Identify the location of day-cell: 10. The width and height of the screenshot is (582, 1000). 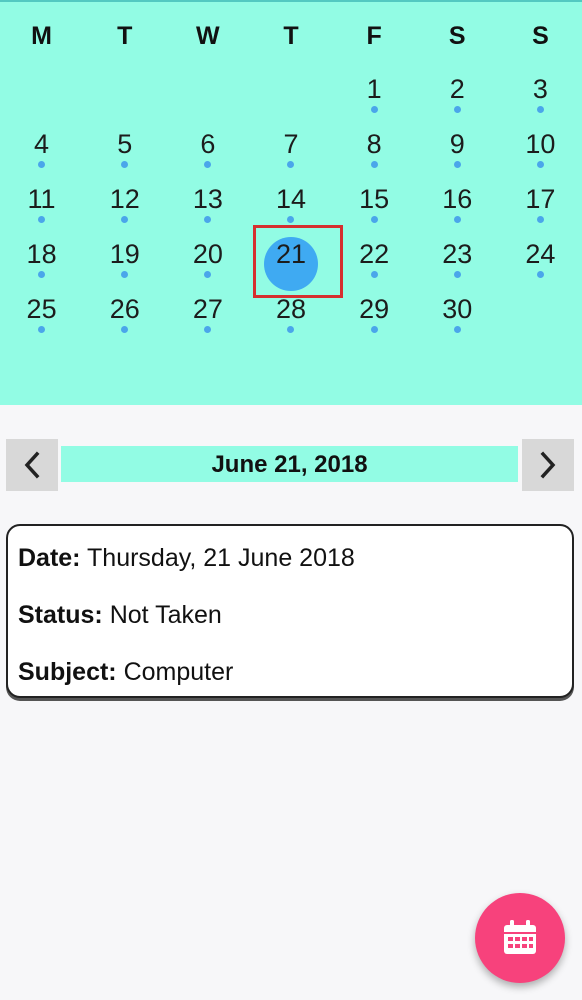
(540, 142).